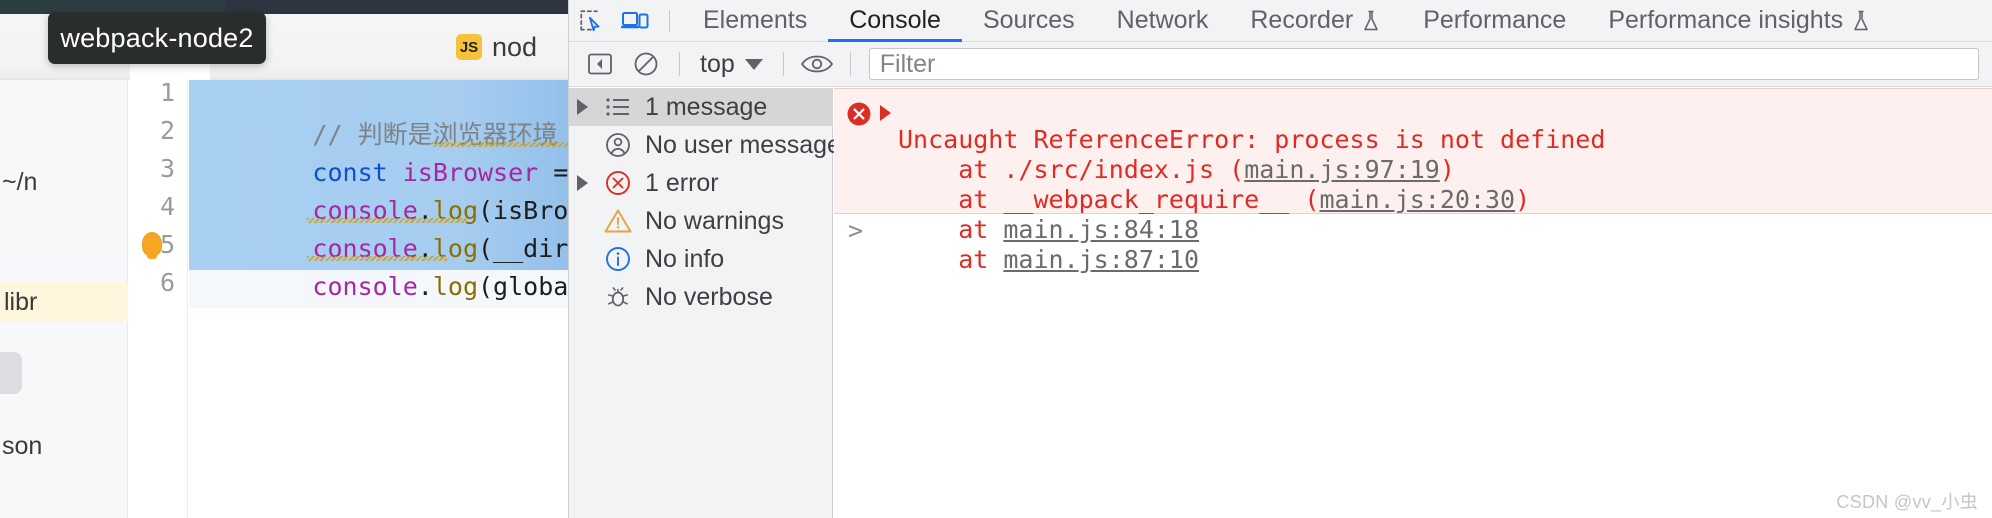 The height and width of the screenshot is (518, 1992). I want to click on user-icon, so click(618, 145).